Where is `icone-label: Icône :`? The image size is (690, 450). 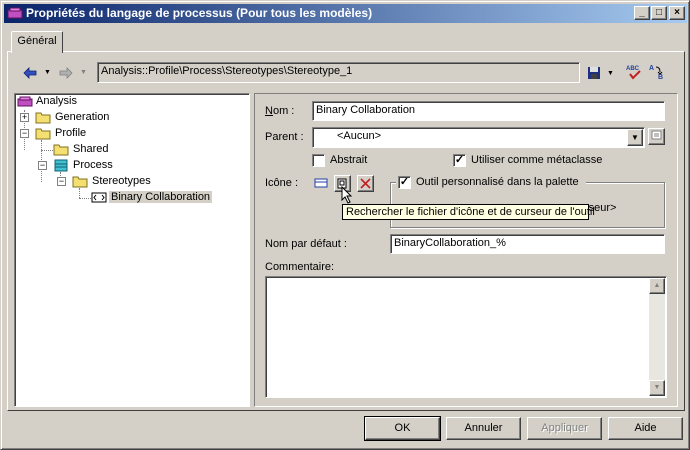
icone-label: Icône : is located at coordinates (282, 183).